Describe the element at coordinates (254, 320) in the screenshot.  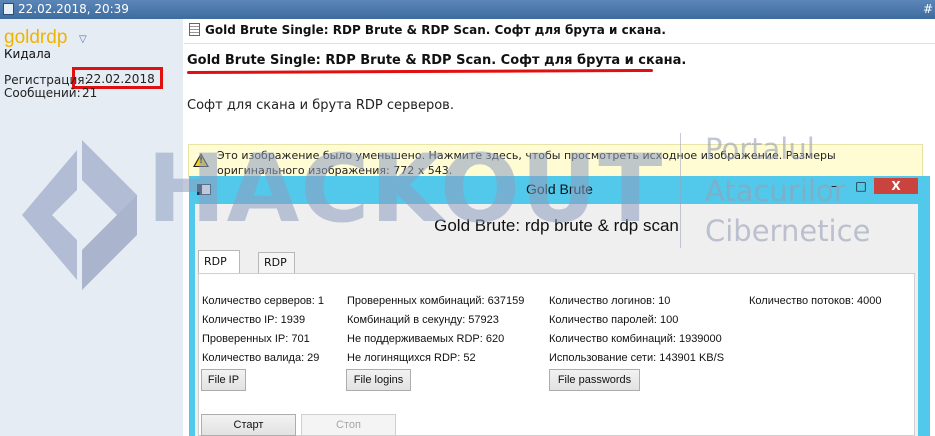
I see `stat-ip-count: Количество IP: 1939` at that location.